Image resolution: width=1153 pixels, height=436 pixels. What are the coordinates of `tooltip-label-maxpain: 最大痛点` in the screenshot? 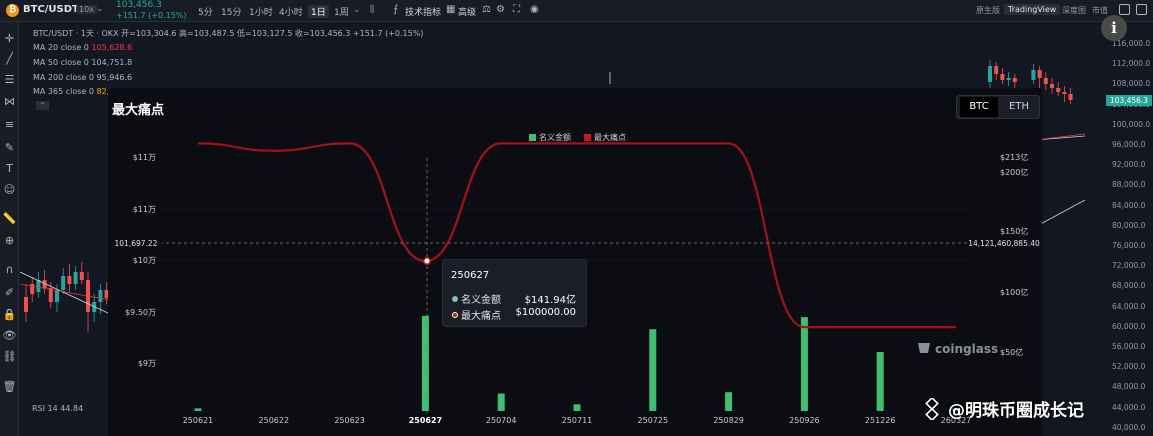 It's located at (481, 316).